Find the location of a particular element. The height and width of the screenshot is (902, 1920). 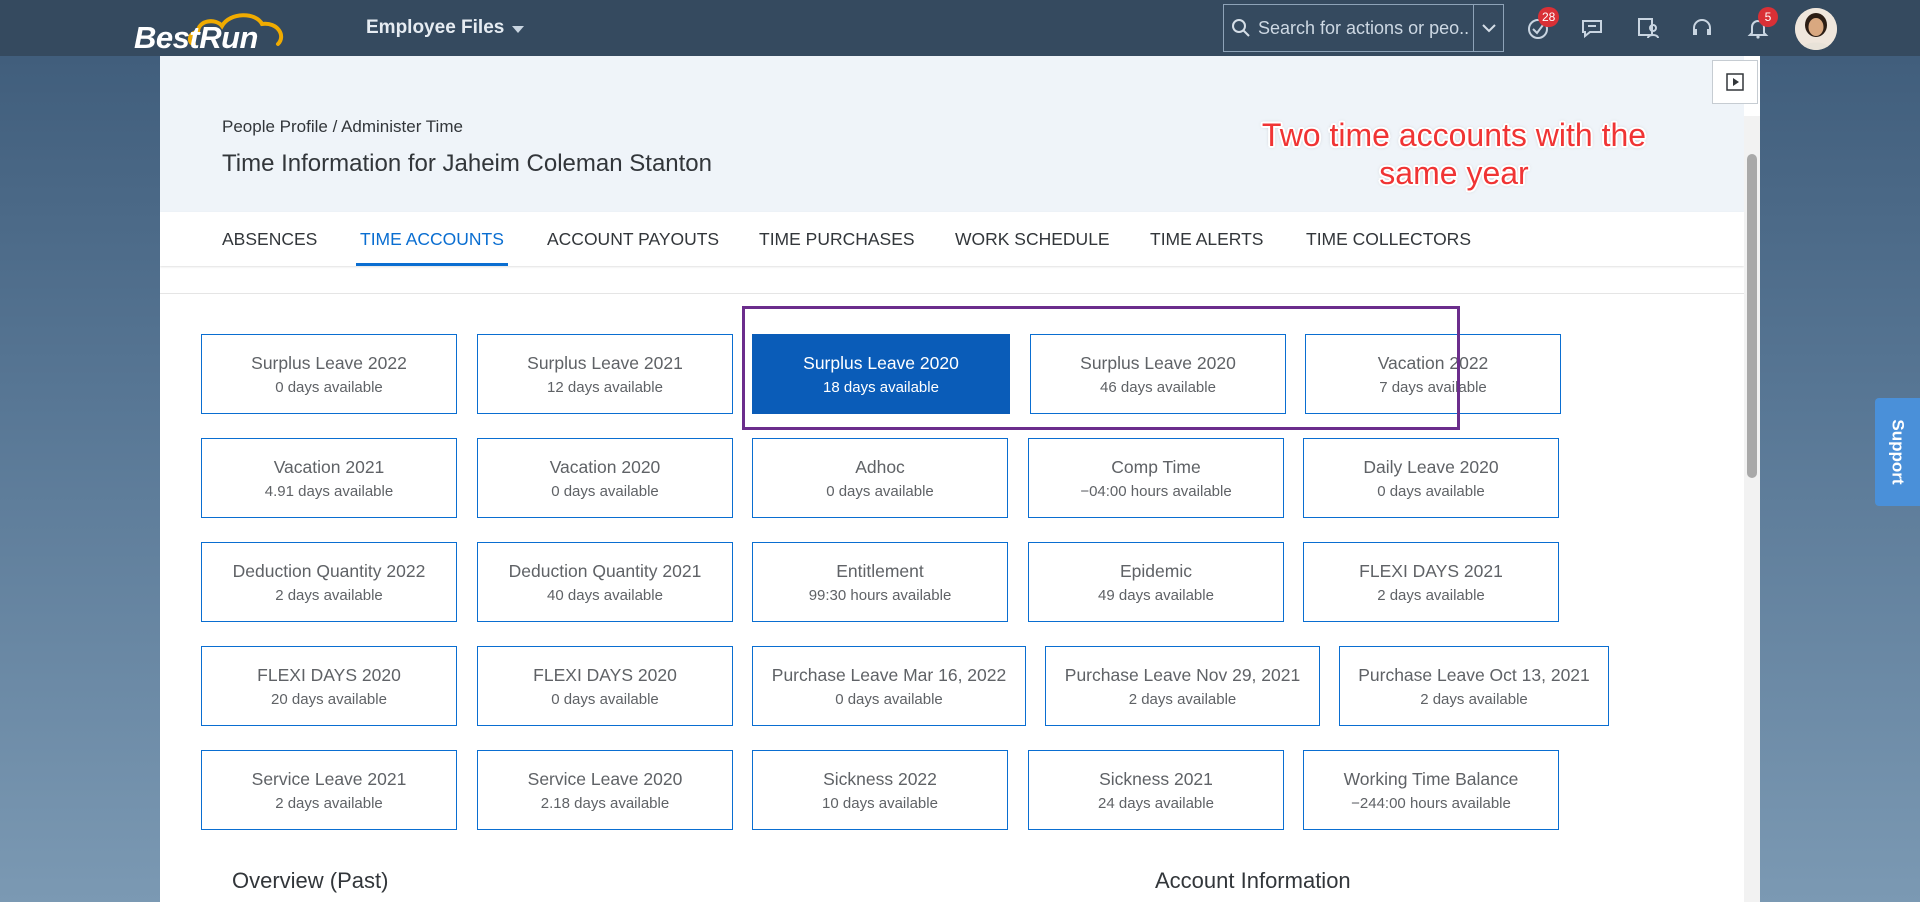

scrollbar-thumb is located at coordinates (1752, 316).